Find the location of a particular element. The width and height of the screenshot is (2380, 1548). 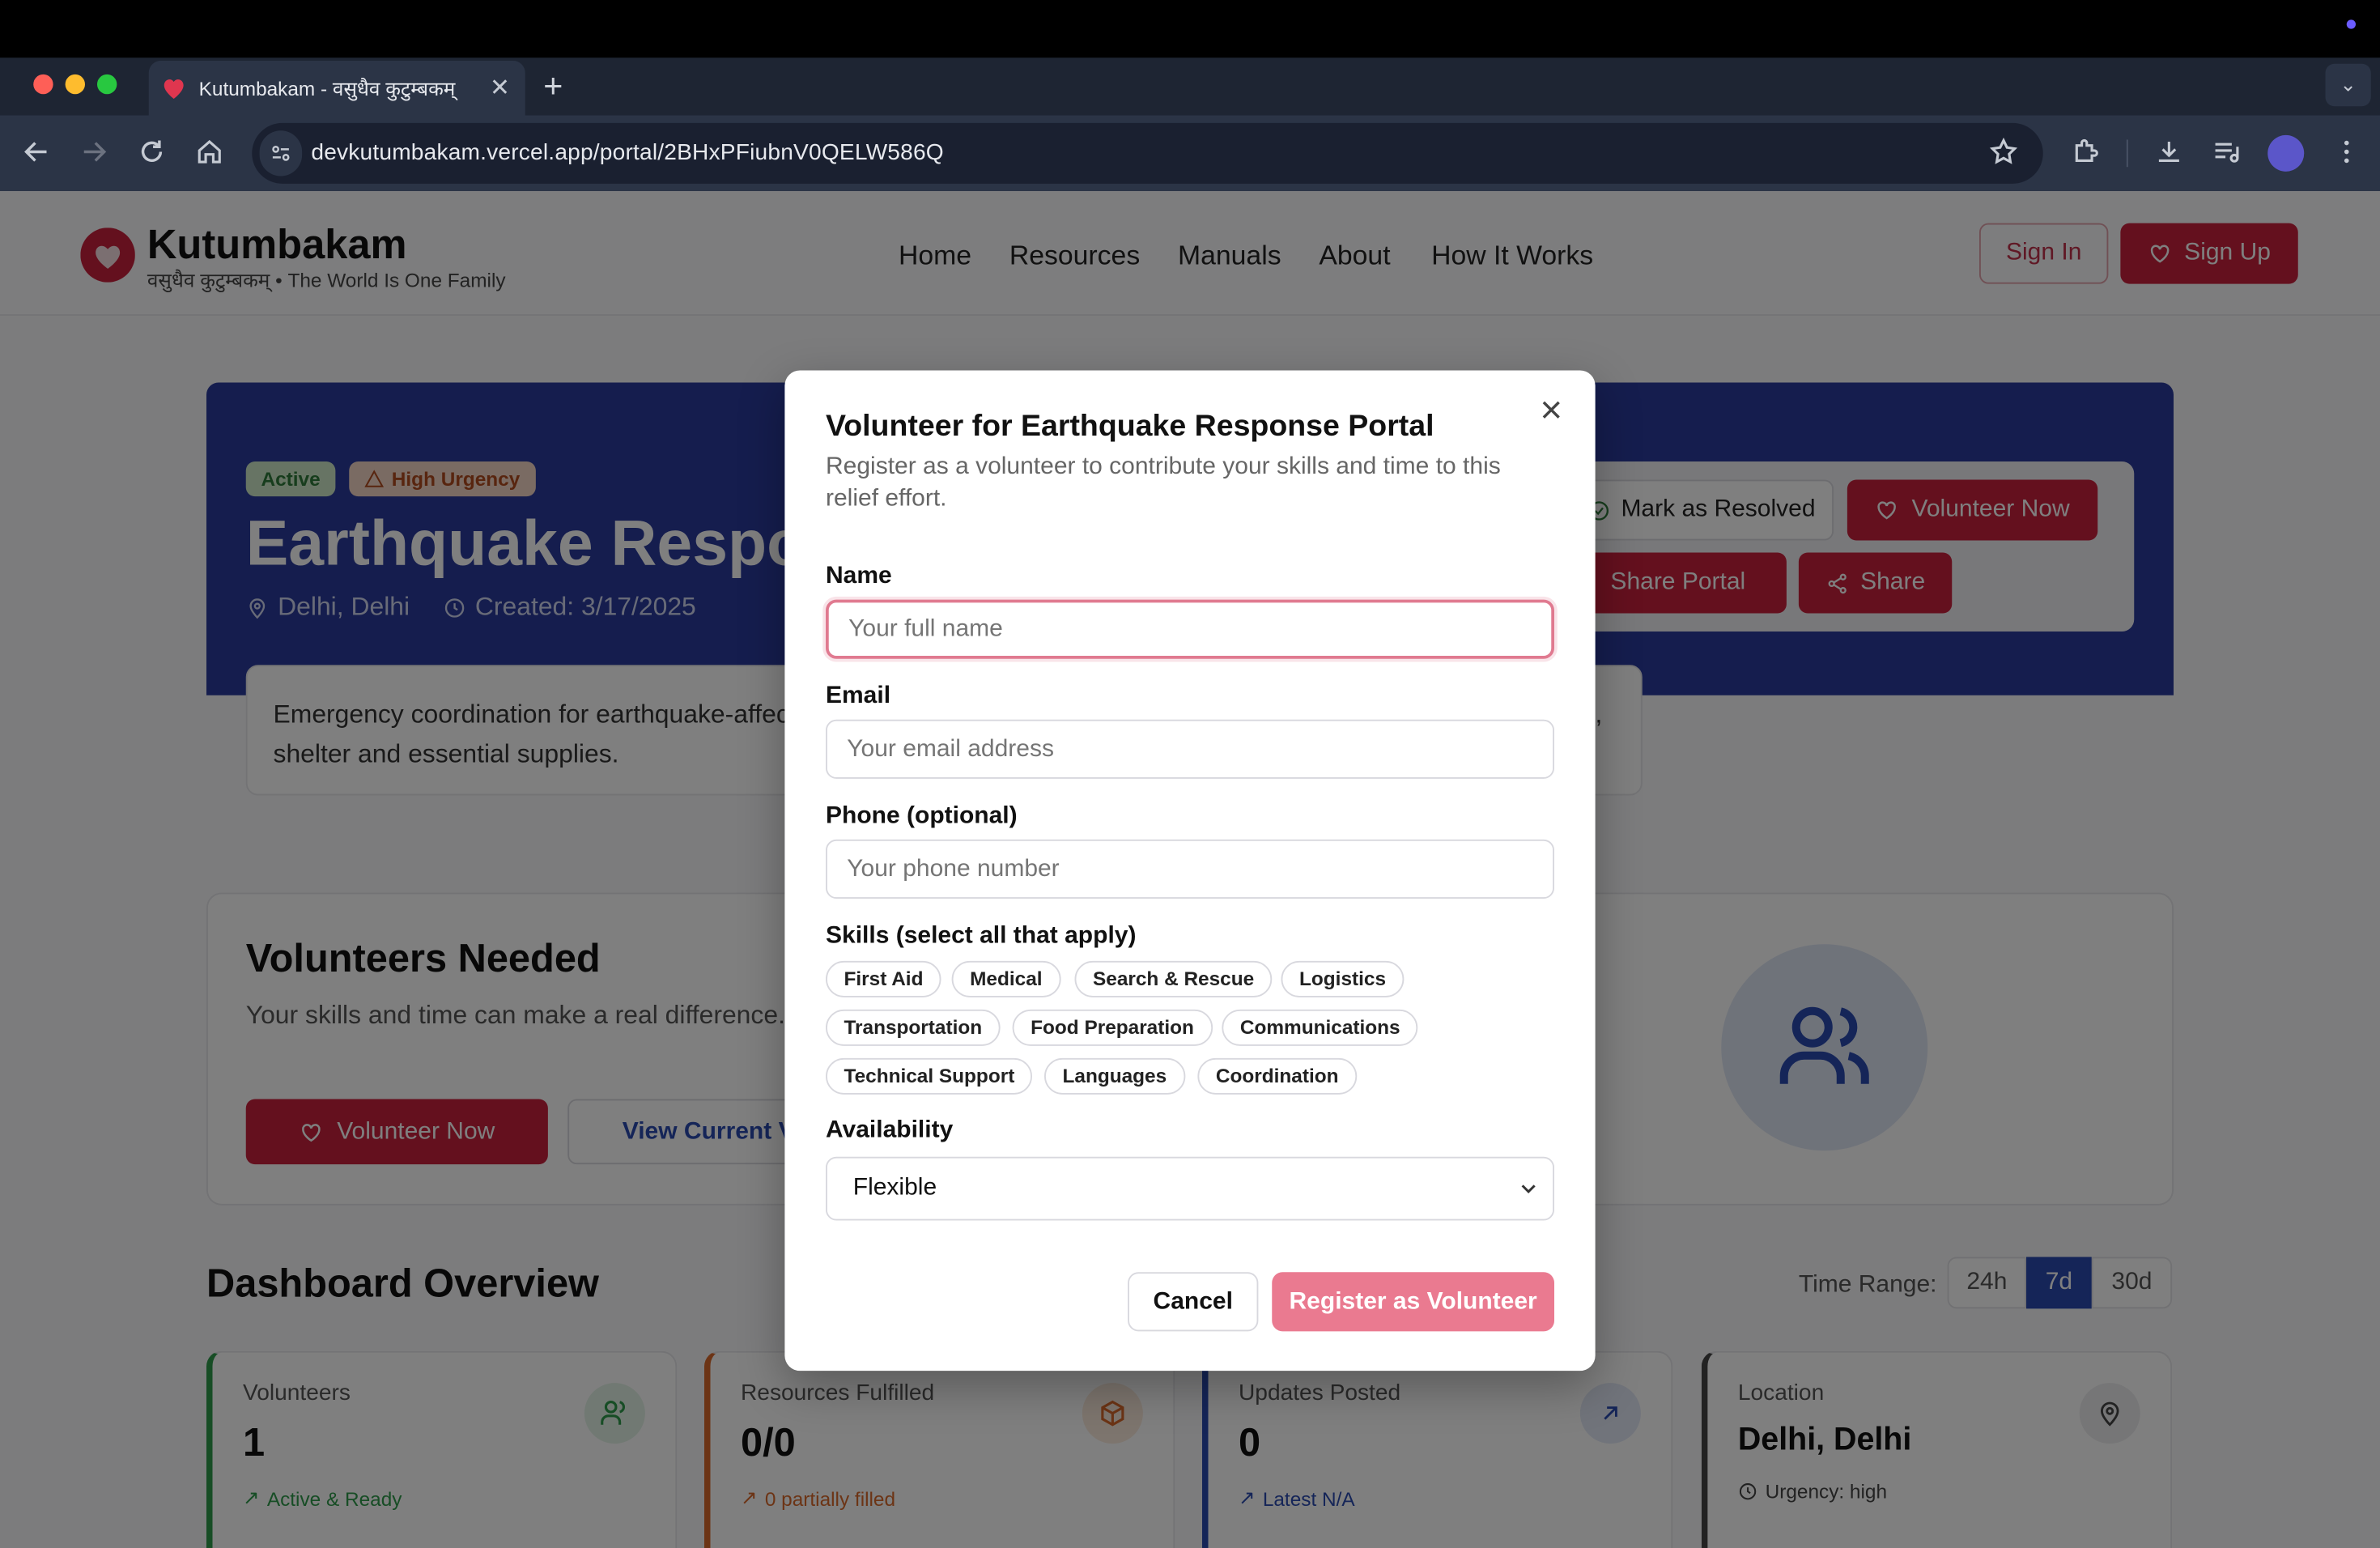

media-queue-icon is located at coordinates (2227, 152).